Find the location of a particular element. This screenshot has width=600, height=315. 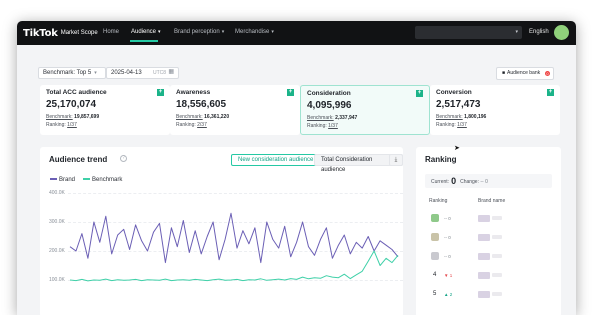

nav-item-home: Home is located at coordinates (111, 32).